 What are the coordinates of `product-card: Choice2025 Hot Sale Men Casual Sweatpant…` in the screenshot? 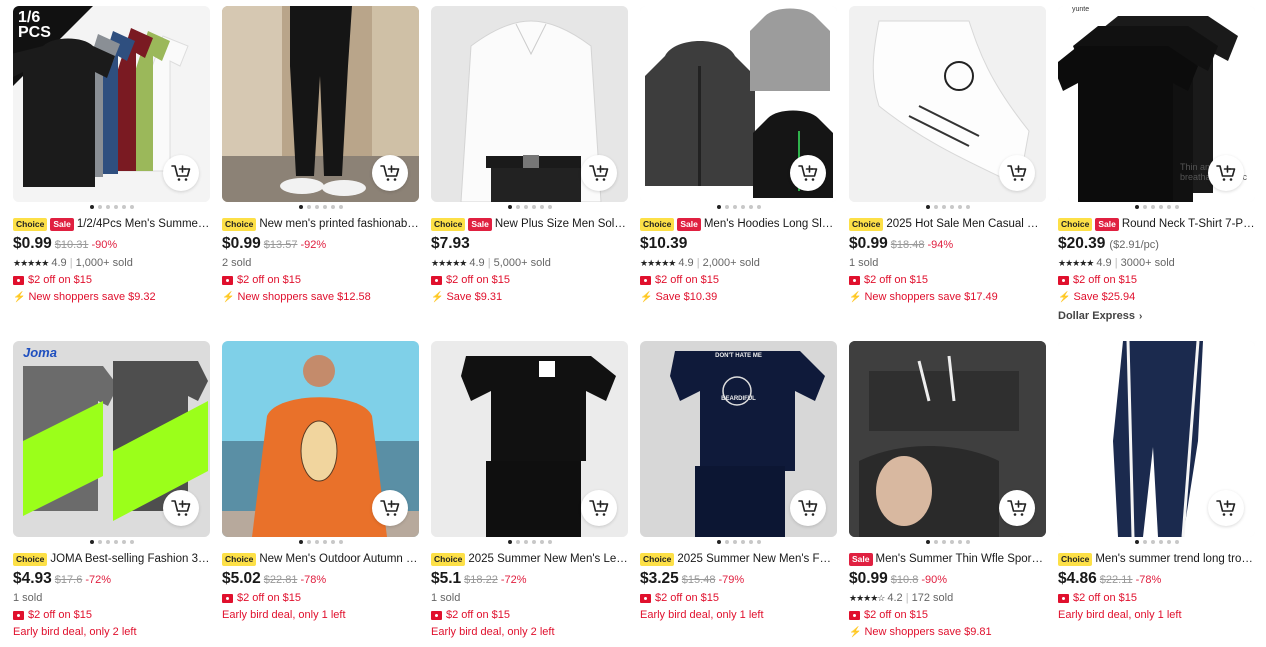 It's located at (947, 173).